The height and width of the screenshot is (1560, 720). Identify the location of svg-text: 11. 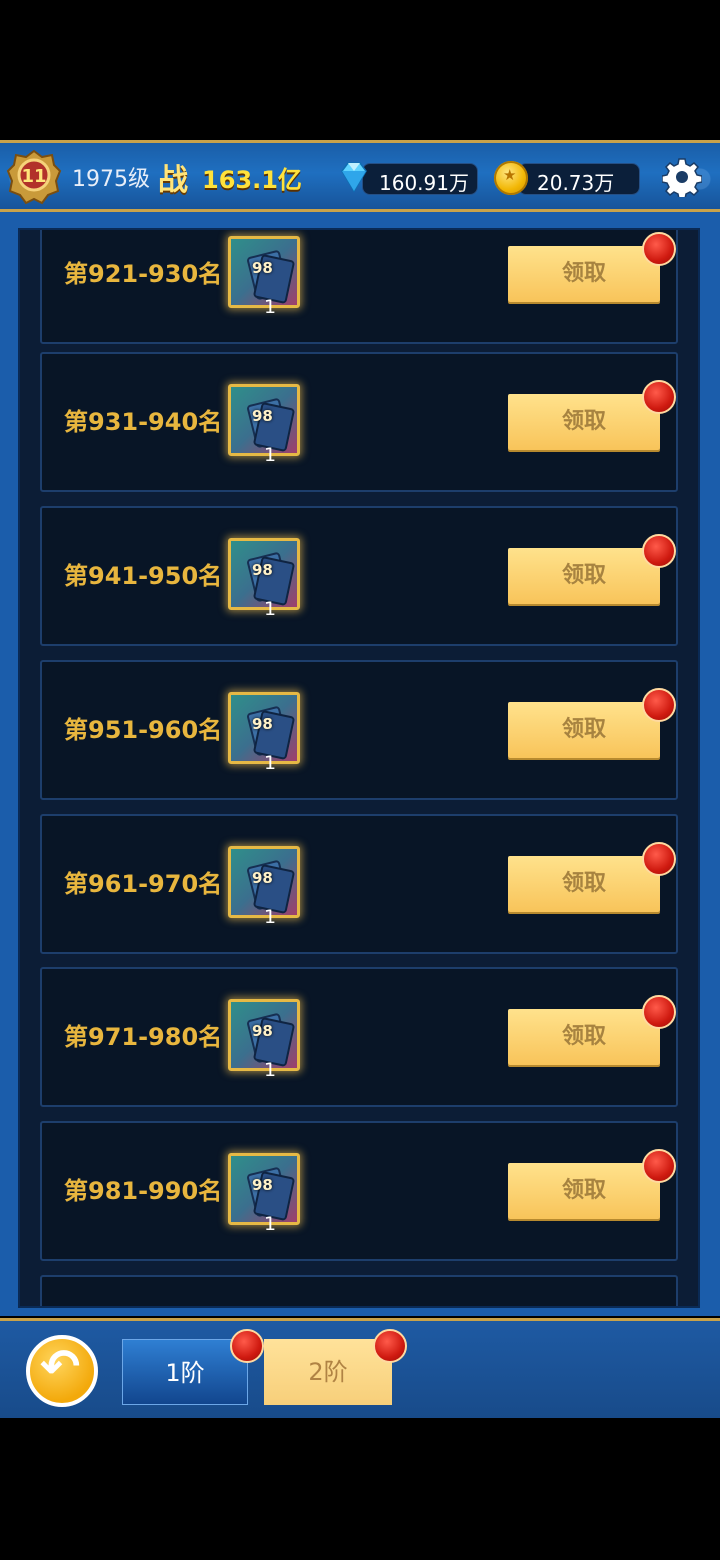
(33, 176).